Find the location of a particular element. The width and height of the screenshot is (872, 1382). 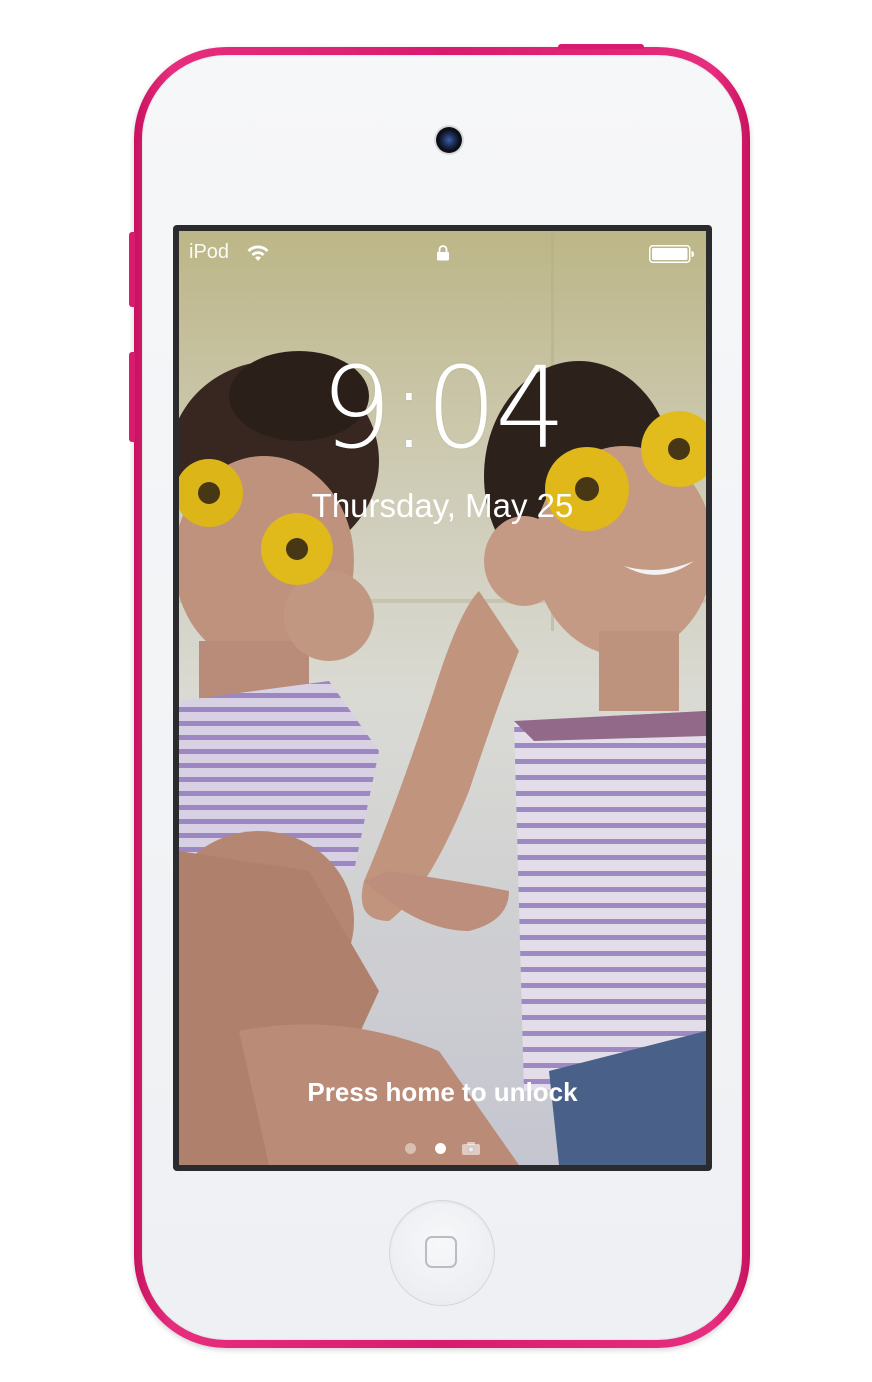

camera-icon is located at coordinates (471, 1148).